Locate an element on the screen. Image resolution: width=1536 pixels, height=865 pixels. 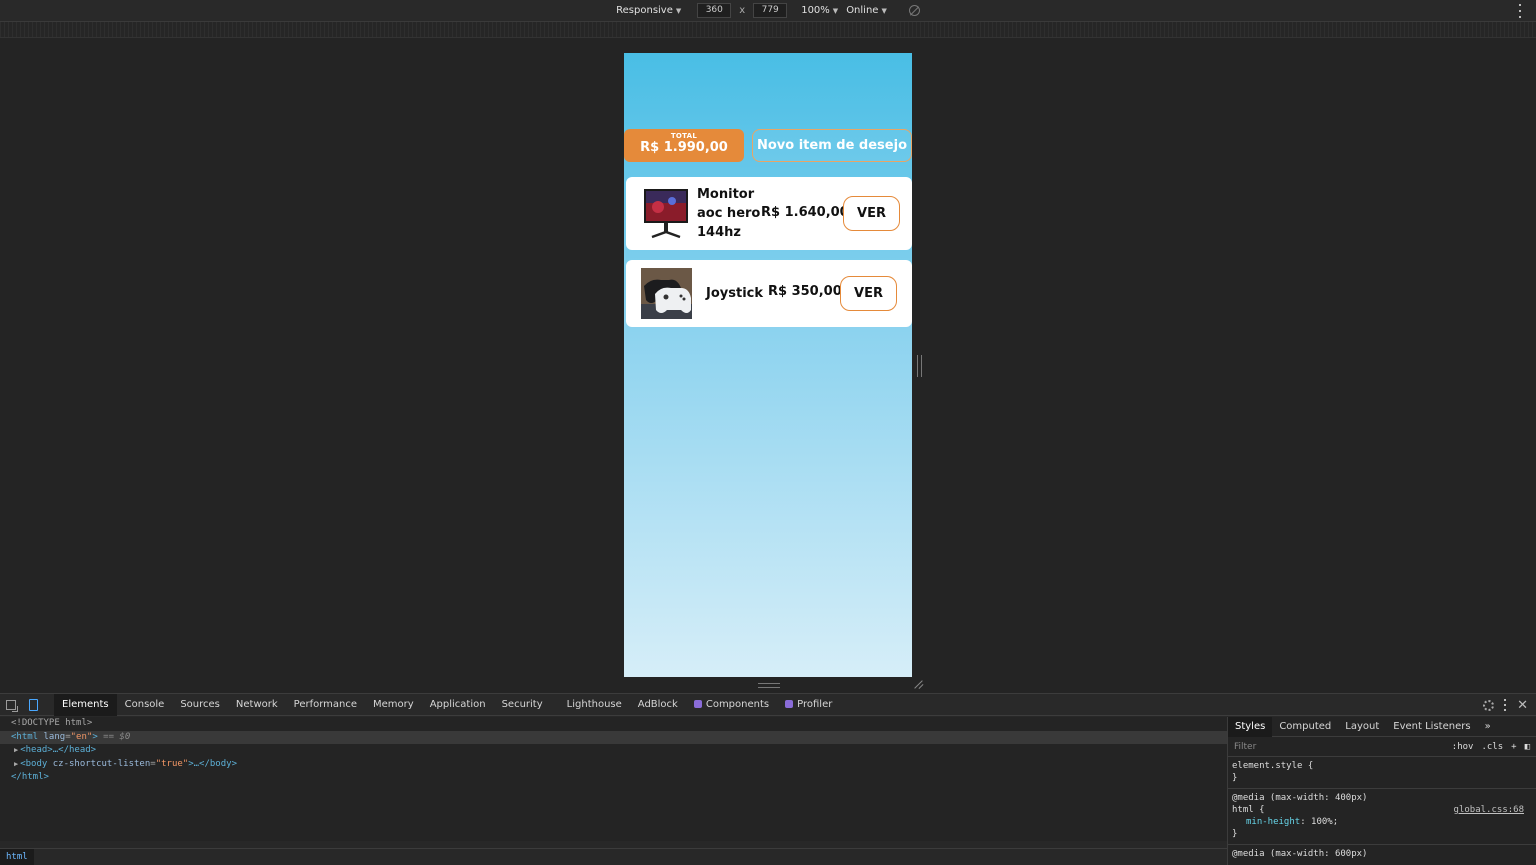
tab-lighthouse: Lighthouse is located at coordinates (594, 705).